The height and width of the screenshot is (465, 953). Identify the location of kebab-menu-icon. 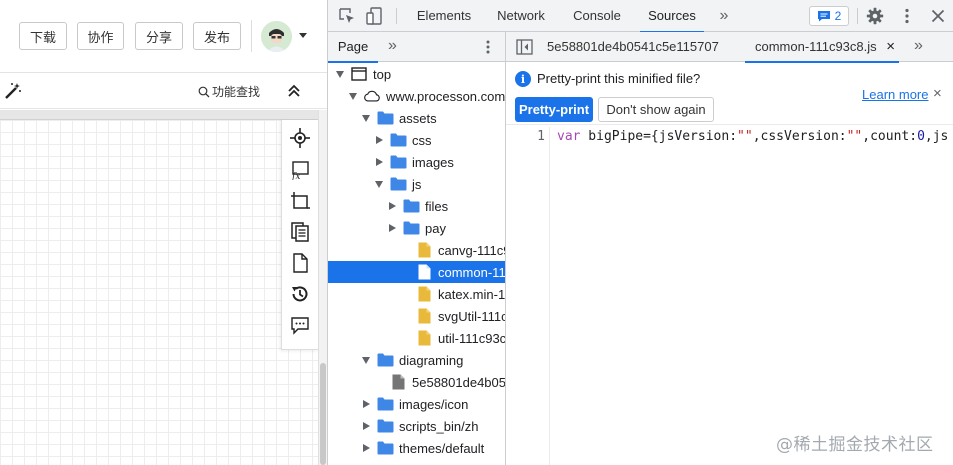
(907, 16).